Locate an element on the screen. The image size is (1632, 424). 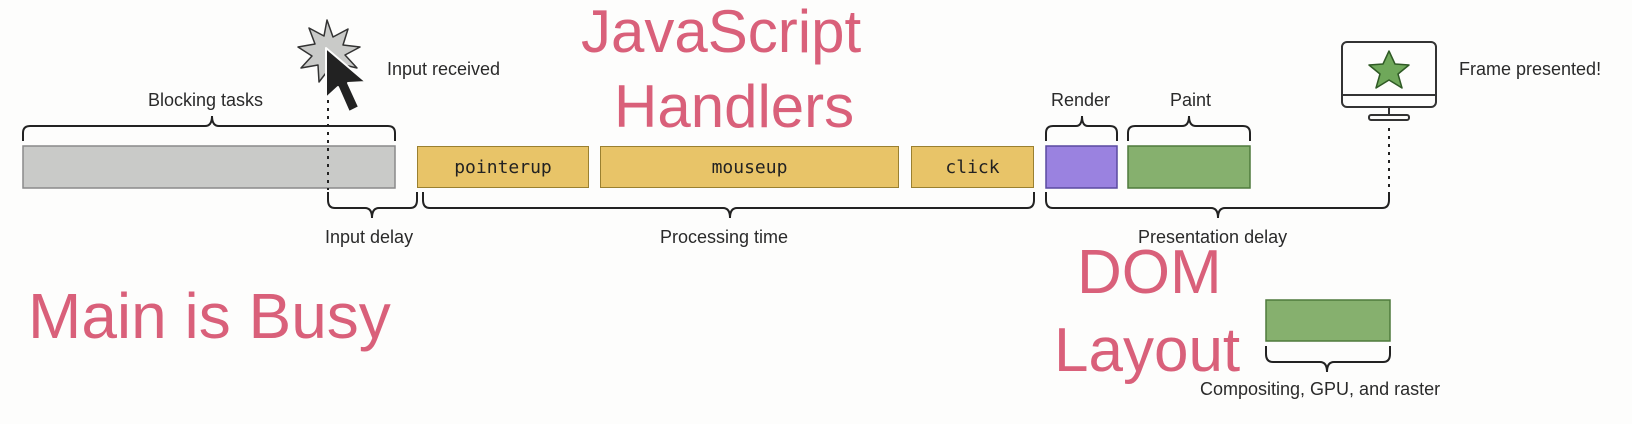
blocking-tasks-brace is located at coordinates (209, 128).